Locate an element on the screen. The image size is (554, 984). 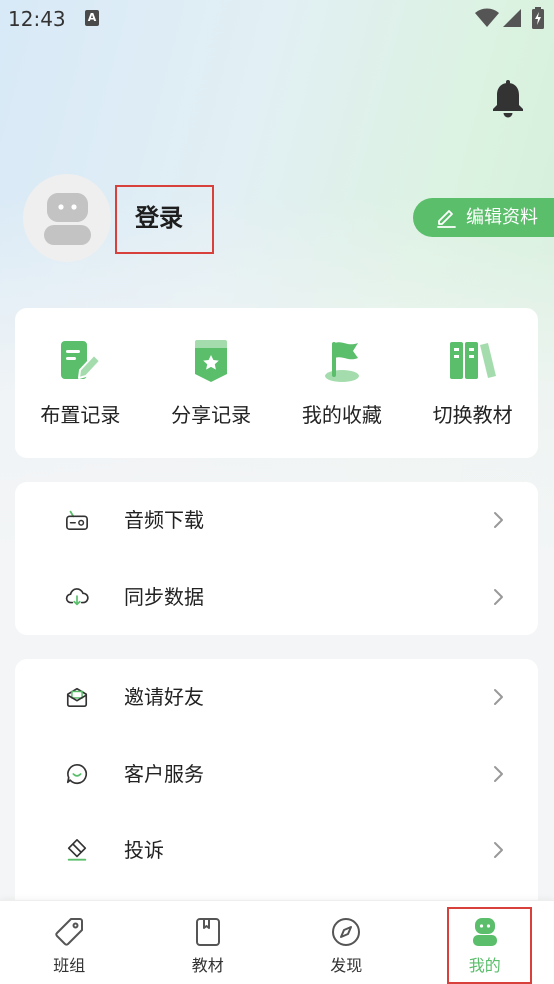
menu-item-customer-service: 客户服务 is located at coordinates (276, 774).